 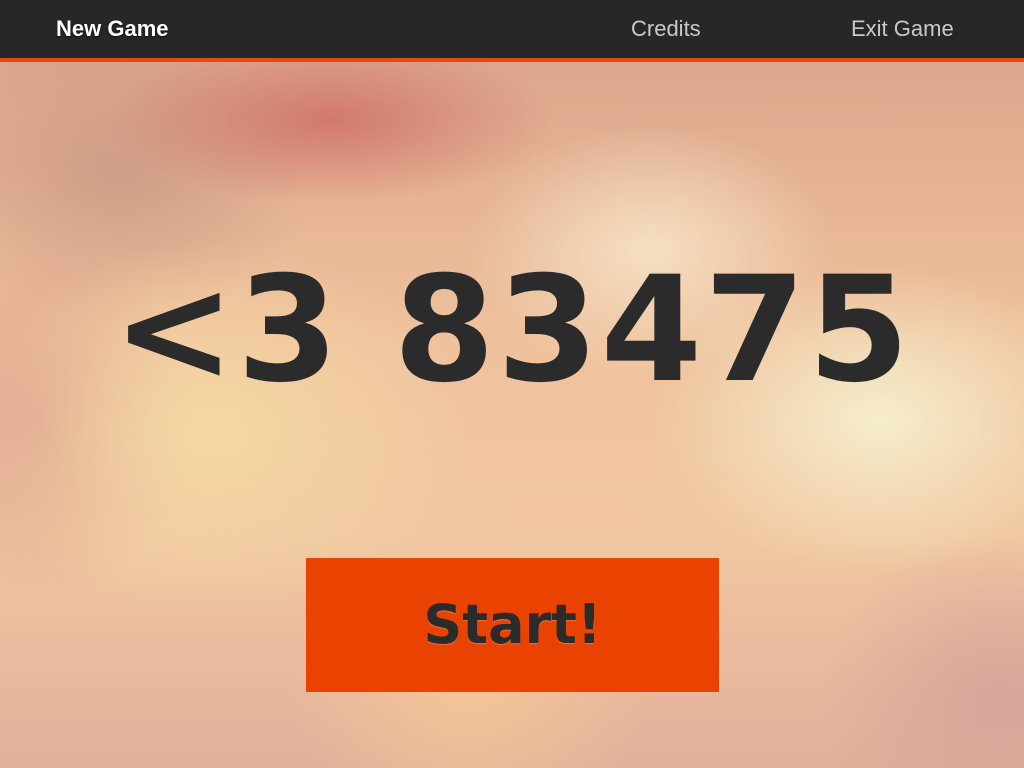 What do you see at coordinates (512, 625) in the screenshot?
I see `start-button: Start!` at bounding box center [512, 625].